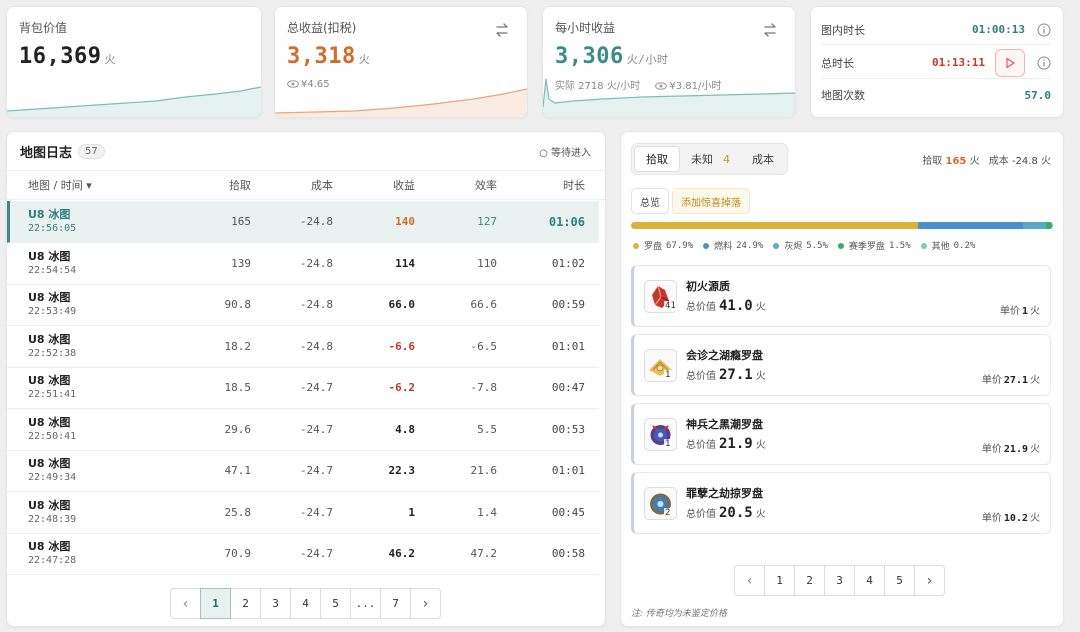 This screenshot has width=1080, height=632. I want to click on map-cell: U8 冰图 22:48:39, so click(52, 512).